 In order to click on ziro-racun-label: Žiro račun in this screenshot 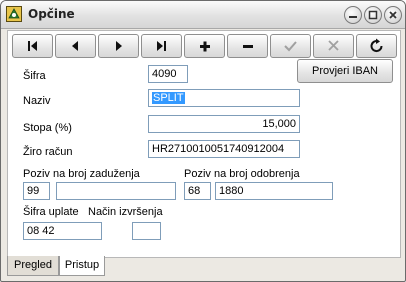, I will do `click(48, 152)`.